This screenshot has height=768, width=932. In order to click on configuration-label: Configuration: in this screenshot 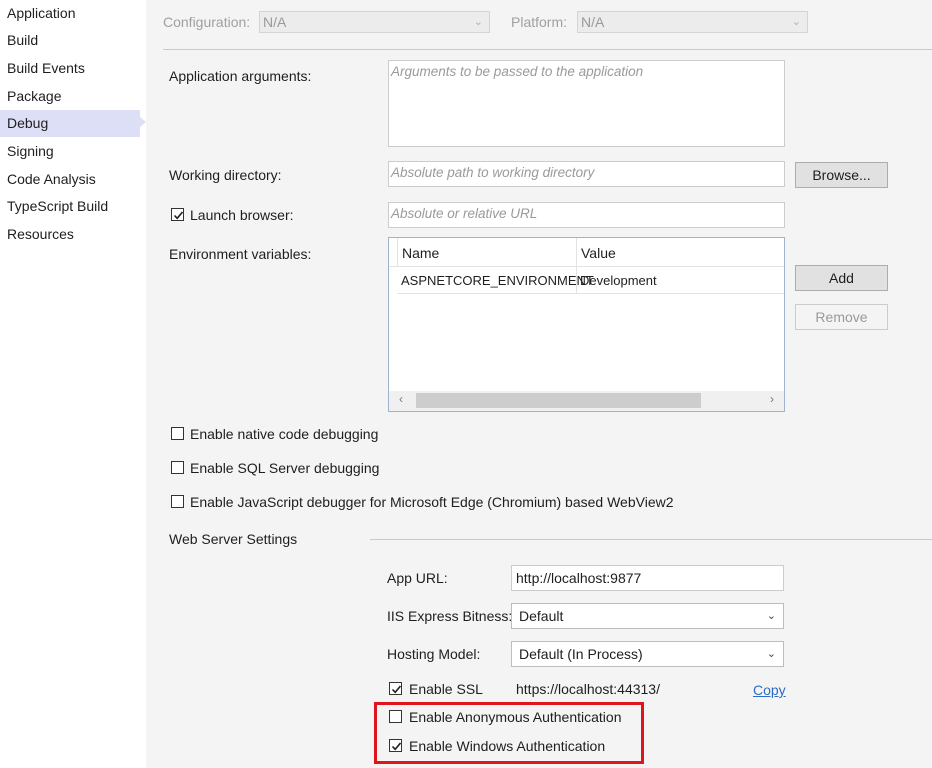, I will do `click(207, 22)`.